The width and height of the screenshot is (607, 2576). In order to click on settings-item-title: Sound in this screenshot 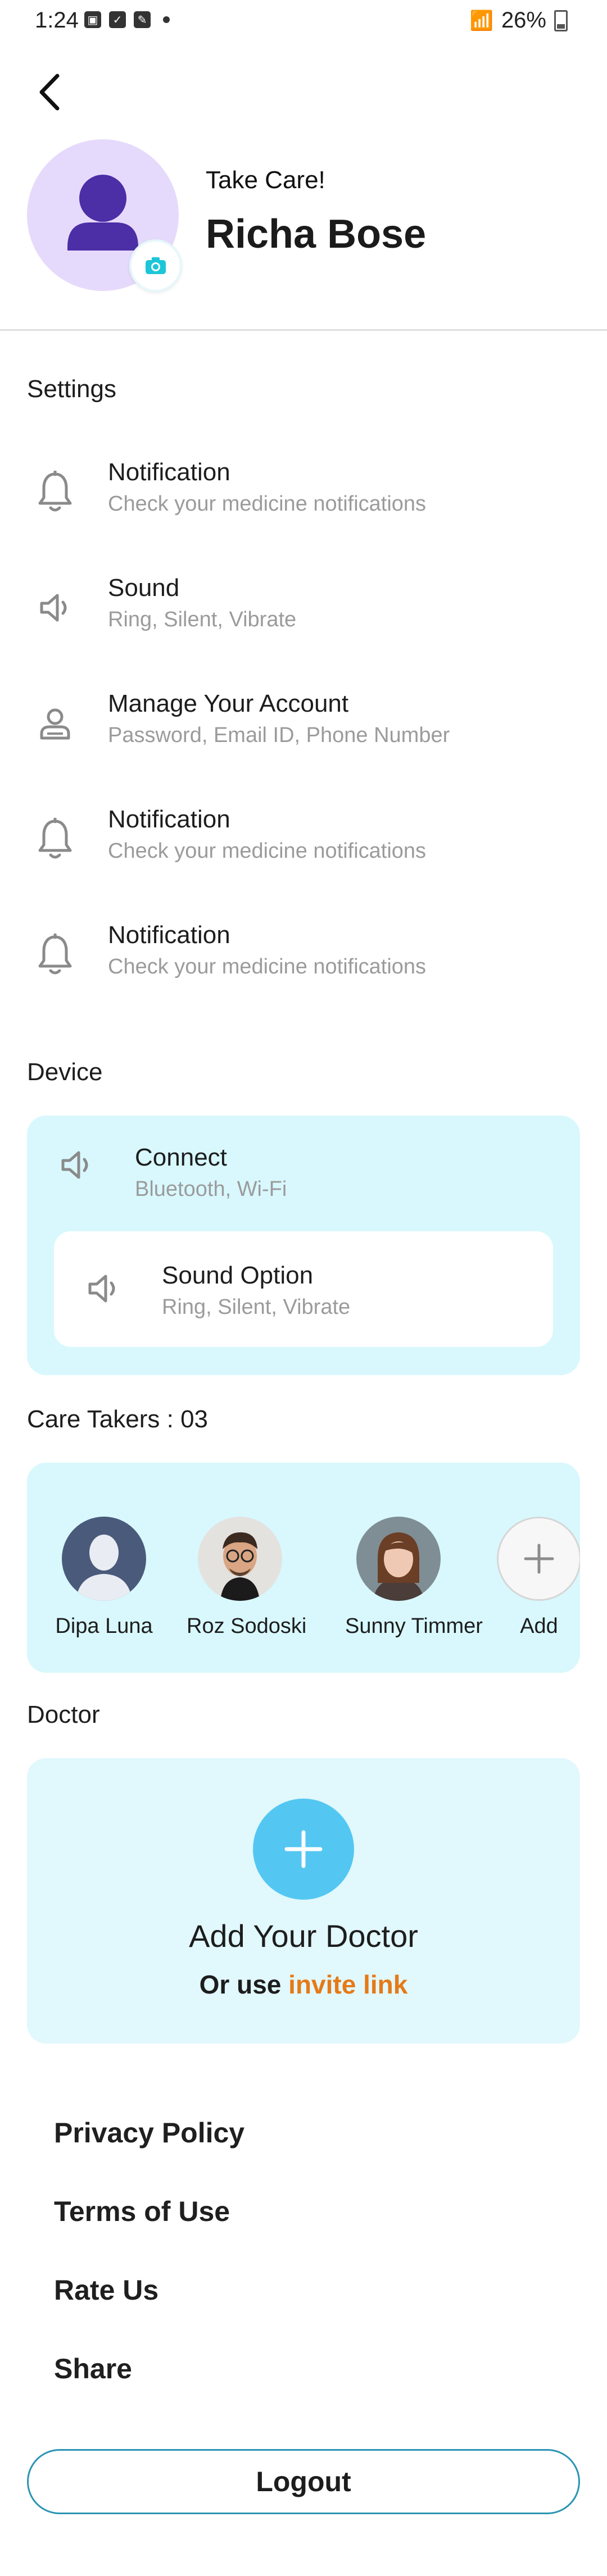, I will do `click(144, 588)`.